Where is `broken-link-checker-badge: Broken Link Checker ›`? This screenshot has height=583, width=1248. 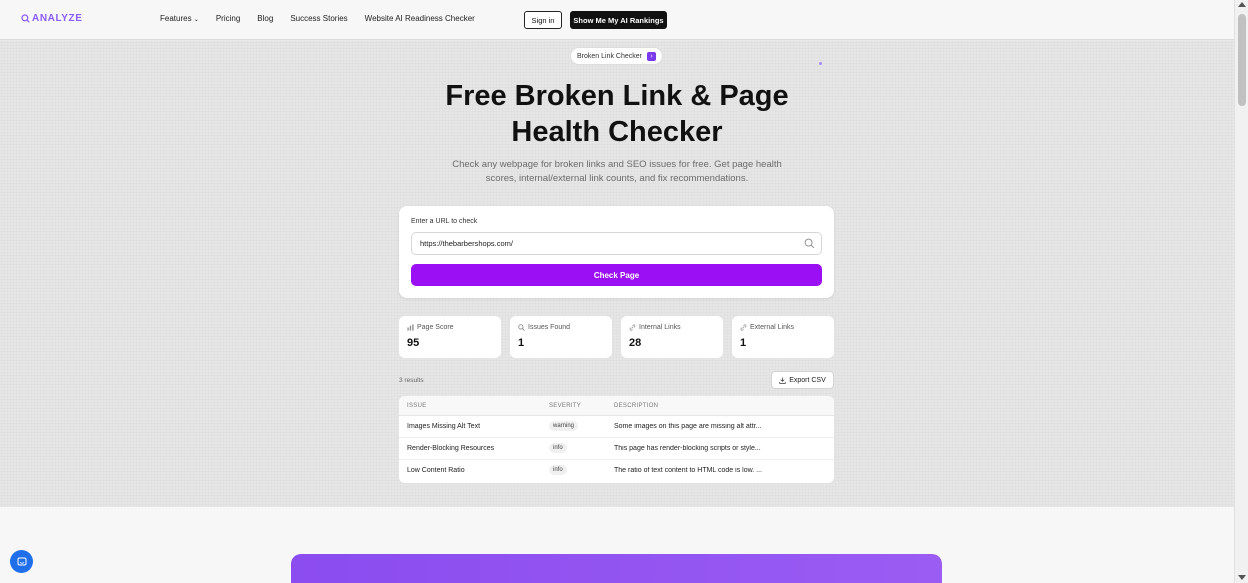 broken-link-checker-badge: Broken Link Checker › is located at coordinates (616, 56).